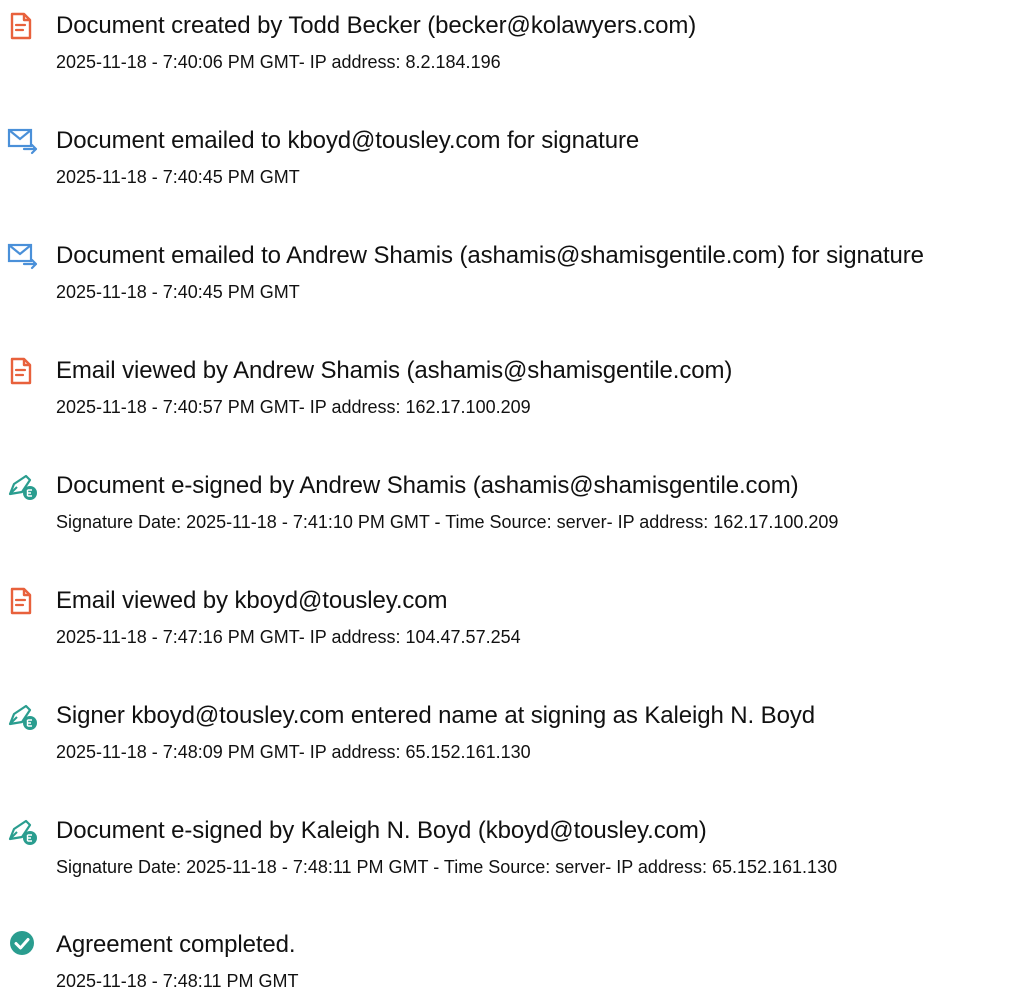  Describe the element at coordinates (176, 944) in the screenshot. I see `event-title: Agreement completed.` at that location.